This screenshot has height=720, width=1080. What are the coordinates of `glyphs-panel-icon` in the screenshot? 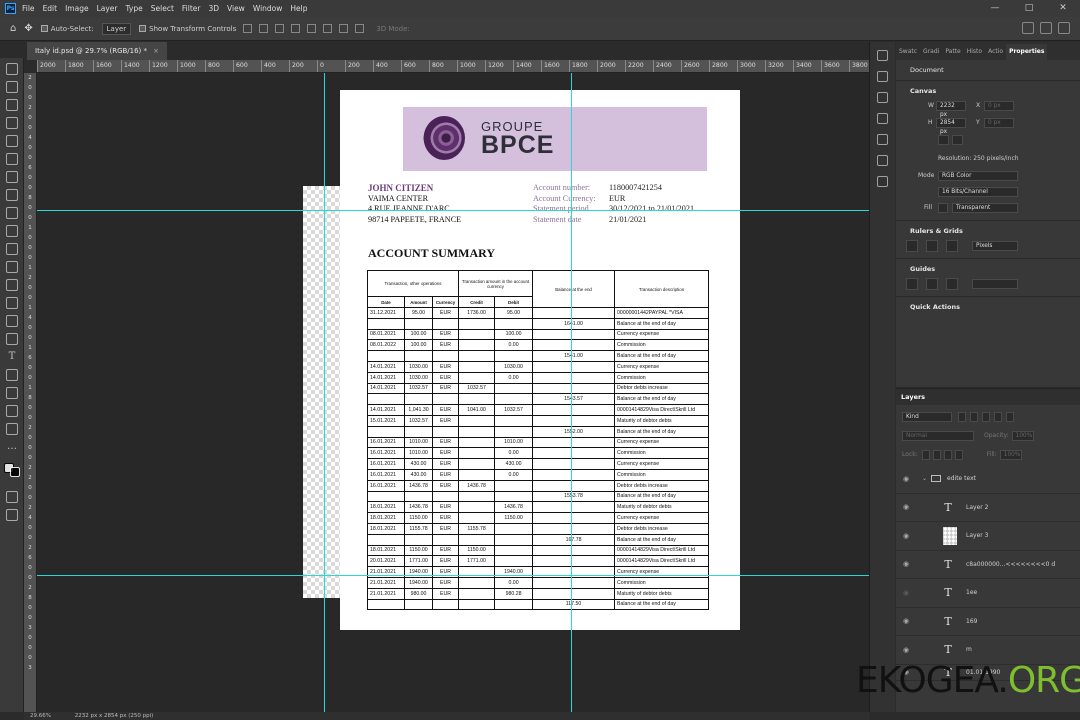 It's located at (882, 160).